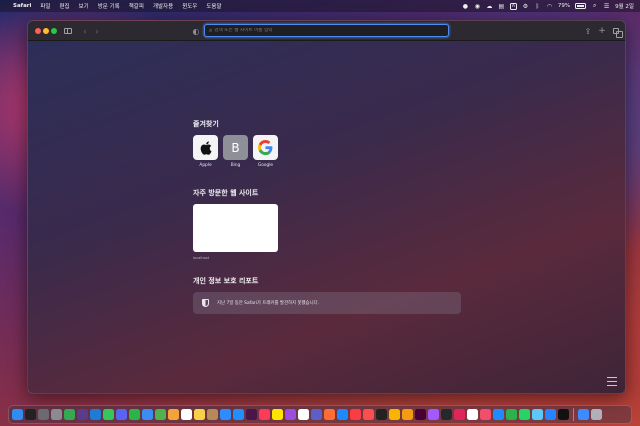 Image resolution: width=640 pixels, height=426 pixels. Describe the element at coordinates (213, 6) in the screenshot. I see `menu-help: 도움말` at that location.